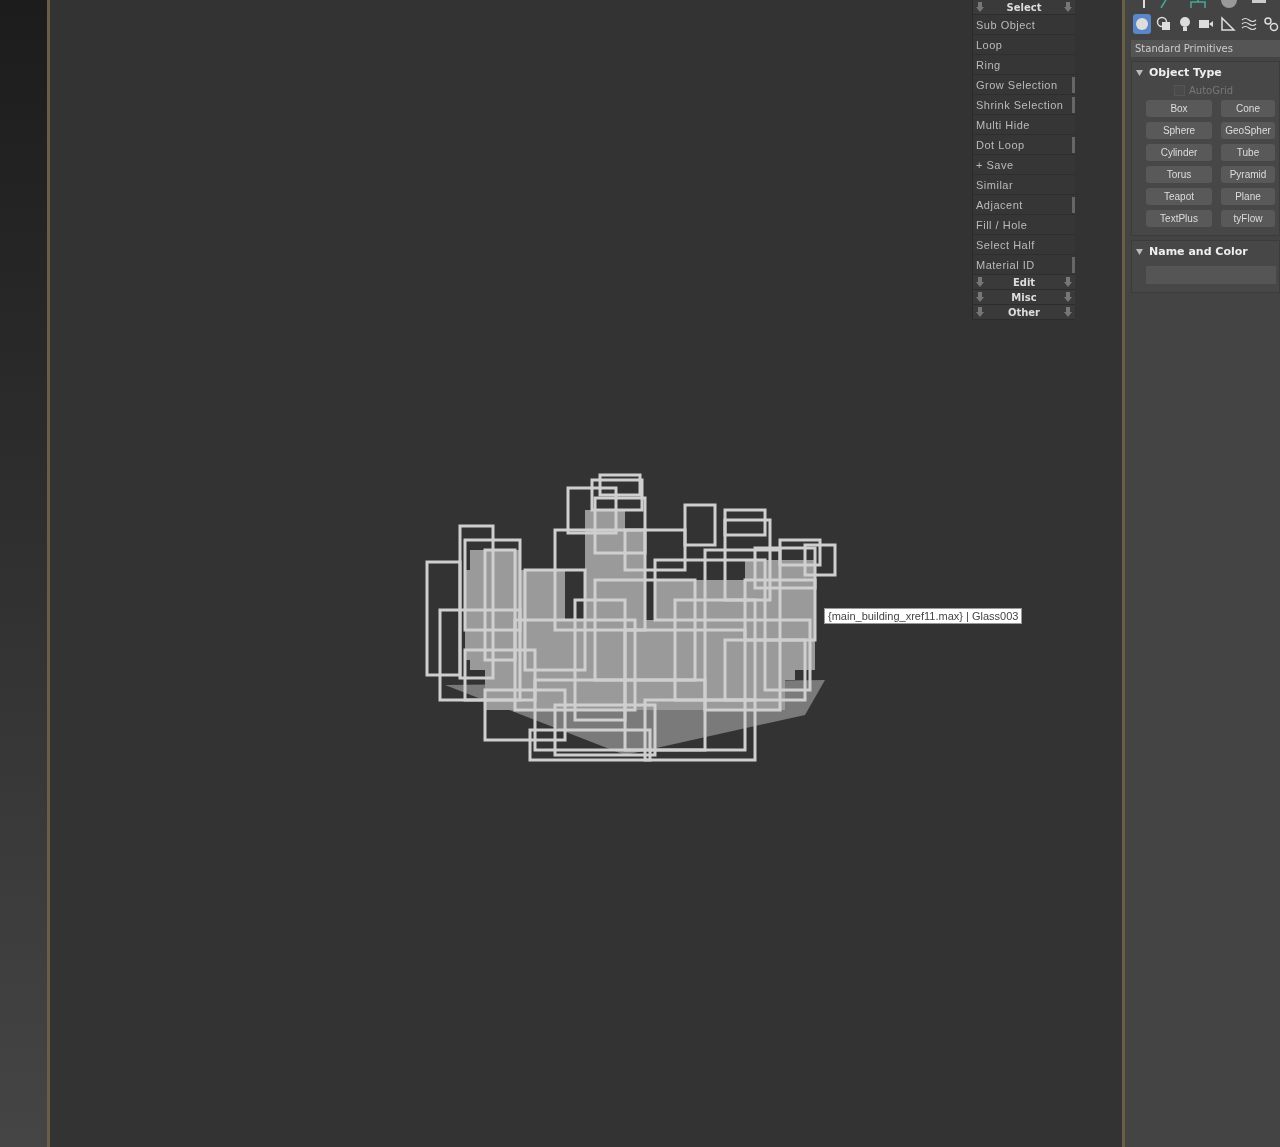 The width and height of the screenshot is (1280, 1147). I want to click on primitive-button: Tube, so click(1248, 152).